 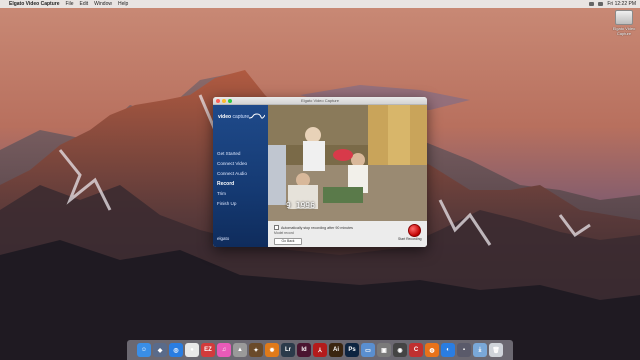 I want to click on indesign-icon: Id, so click(x=304, y=350).